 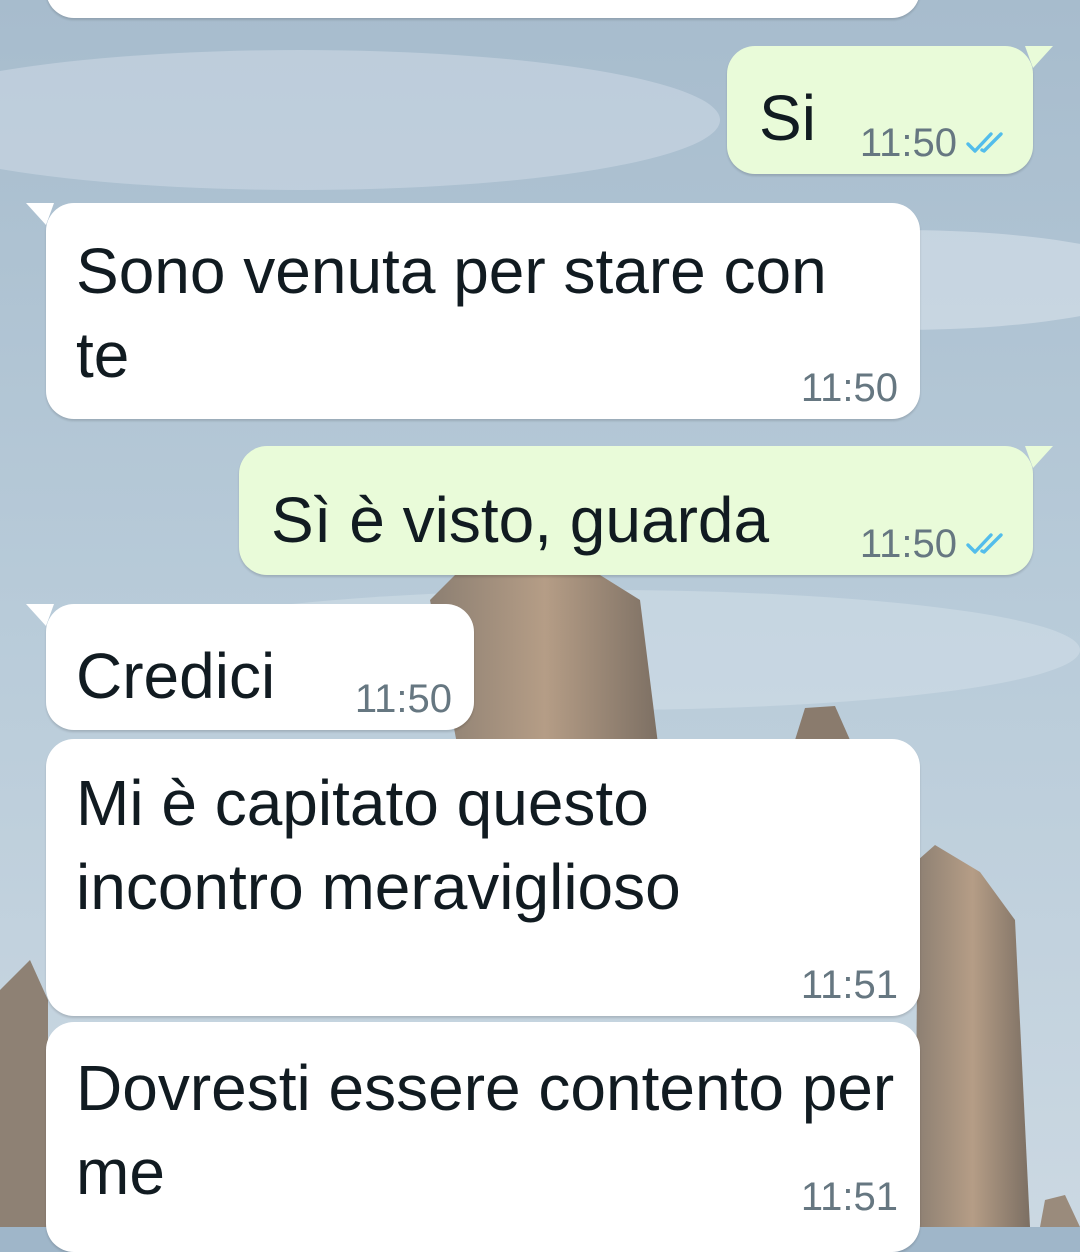 I want to click on message-bubble-incoming: Credici 11:50, so click(x=250, y=667).